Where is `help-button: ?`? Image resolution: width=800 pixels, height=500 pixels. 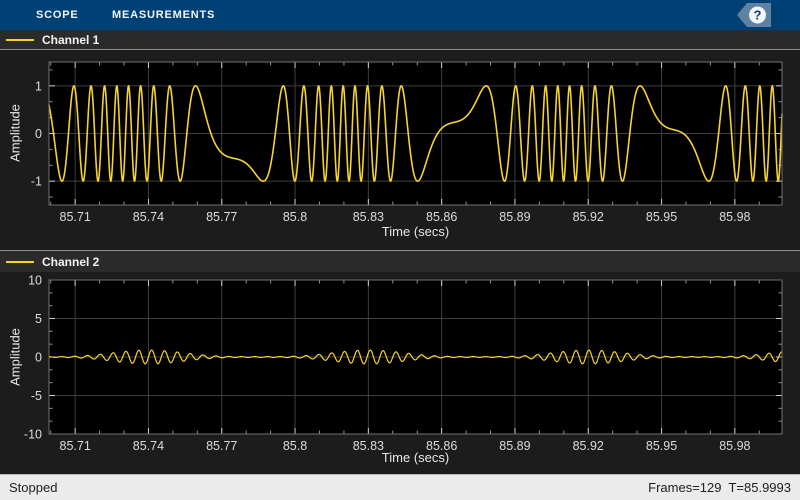
help-button: ? is located at coordinates (754, 15).